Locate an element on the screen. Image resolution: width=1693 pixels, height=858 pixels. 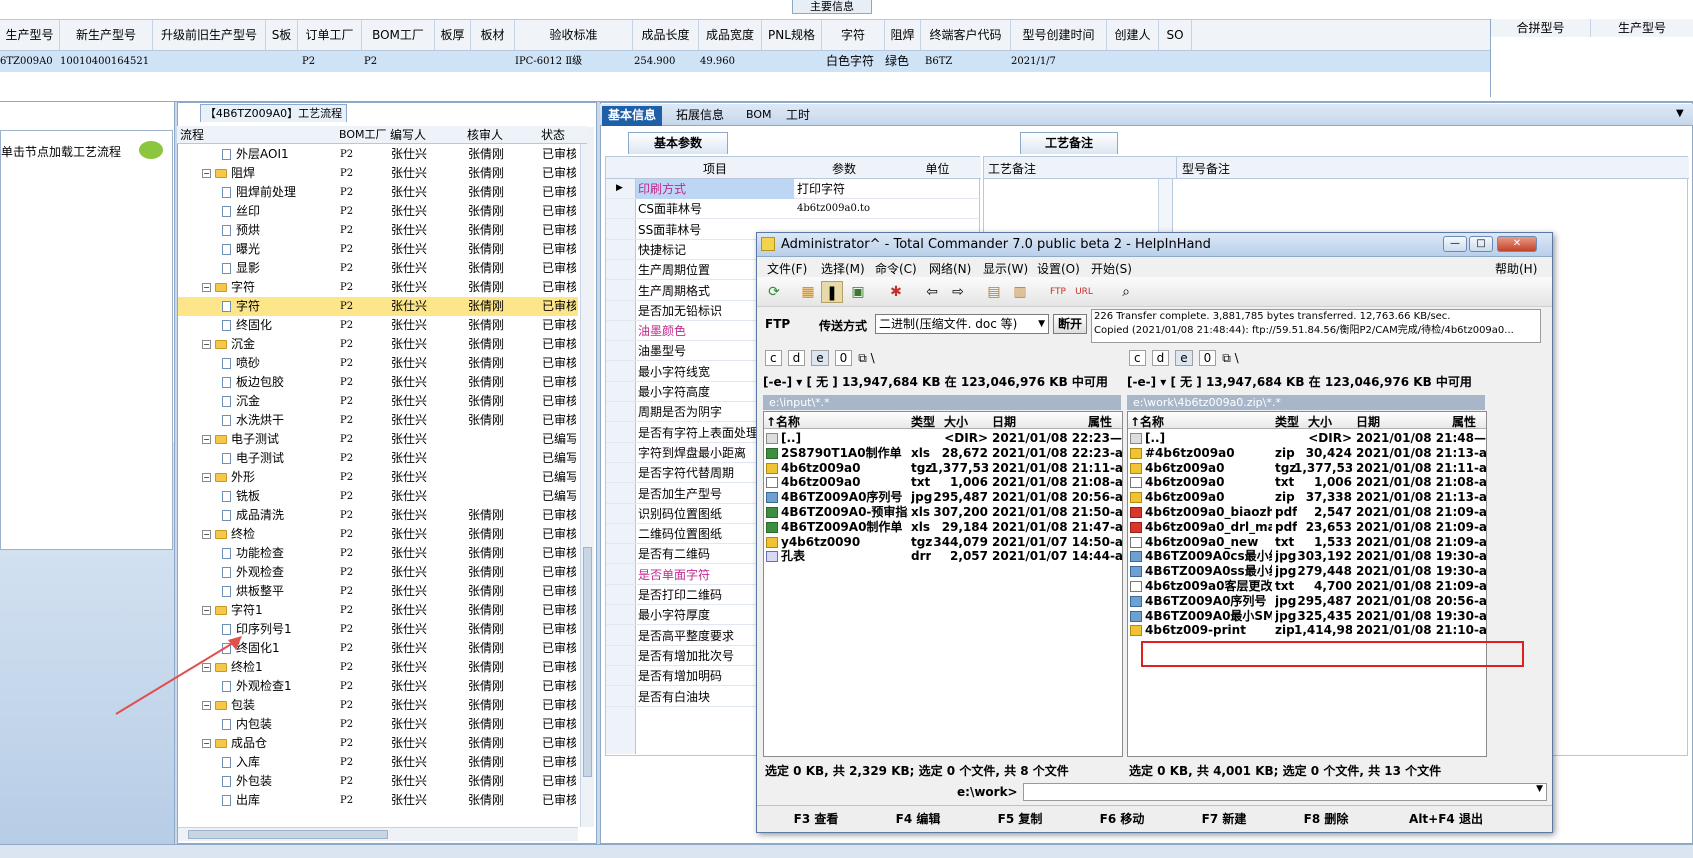
right-drive-c: c is located at coordinates (1137, 358).